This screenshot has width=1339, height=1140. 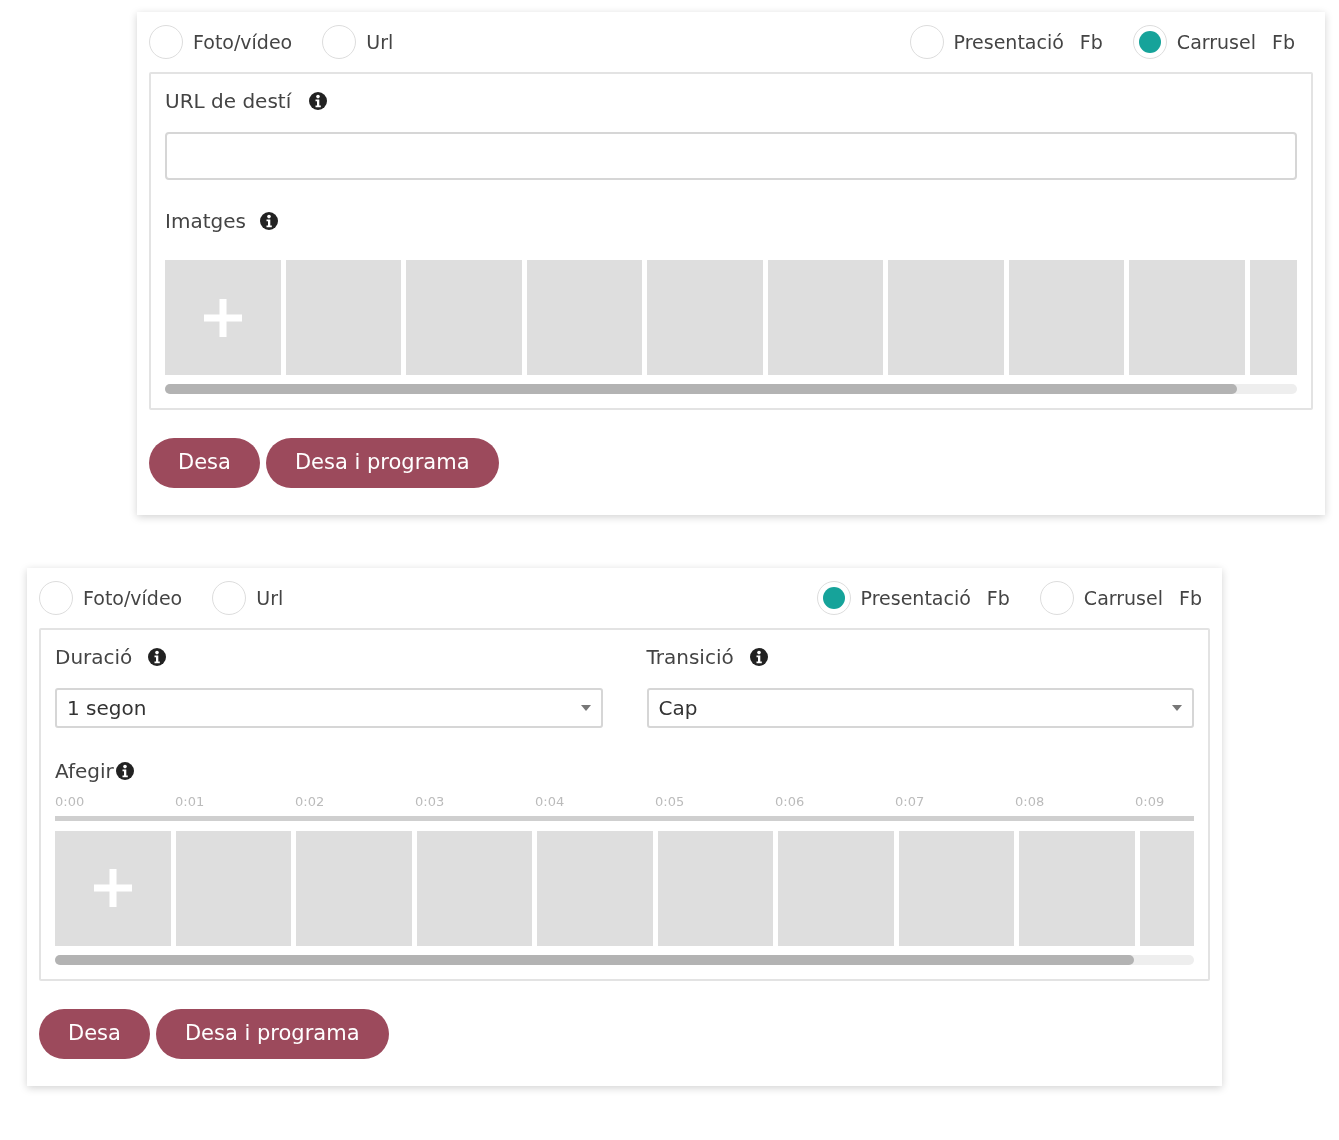 What do you see at coordinates (84, 771) in the screenshot?
I see `field-label: Afegir` at bounding box center [84, 771].